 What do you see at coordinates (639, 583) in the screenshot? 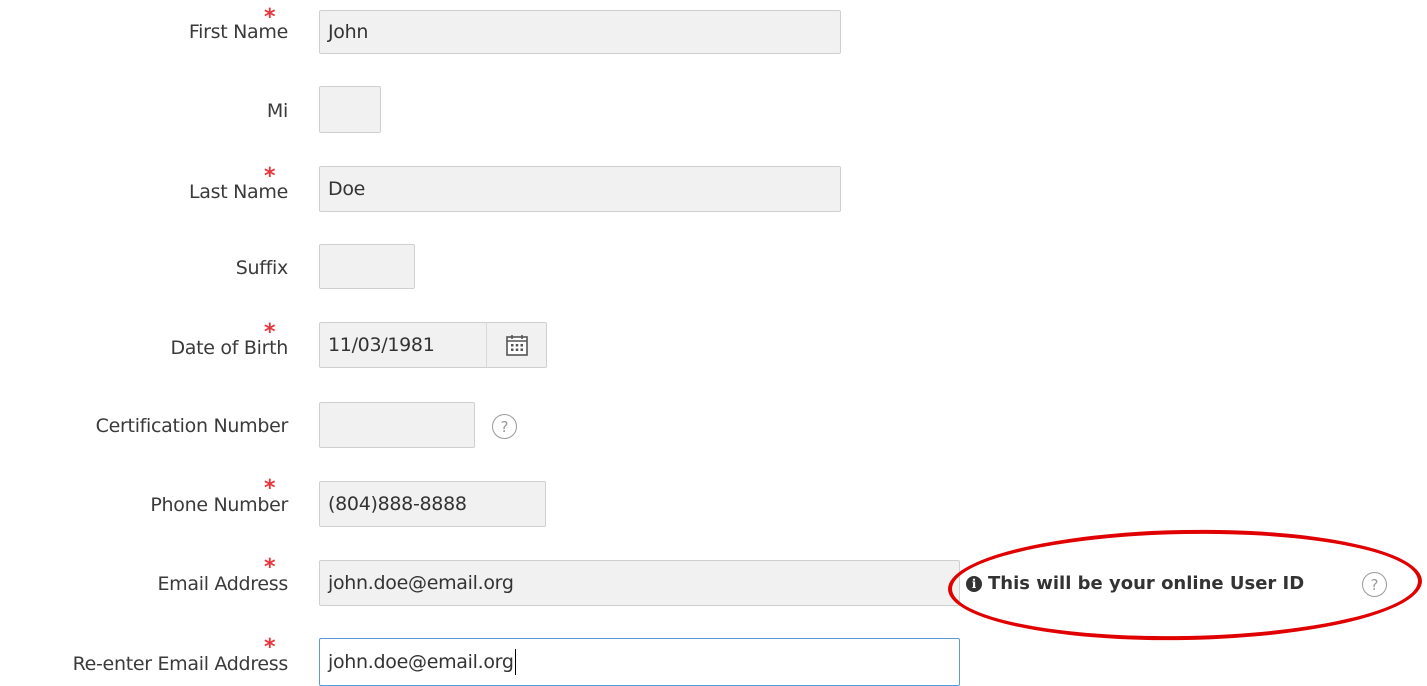
I see `email-input: john.doe@email.org` at bounding box center [639, 583].